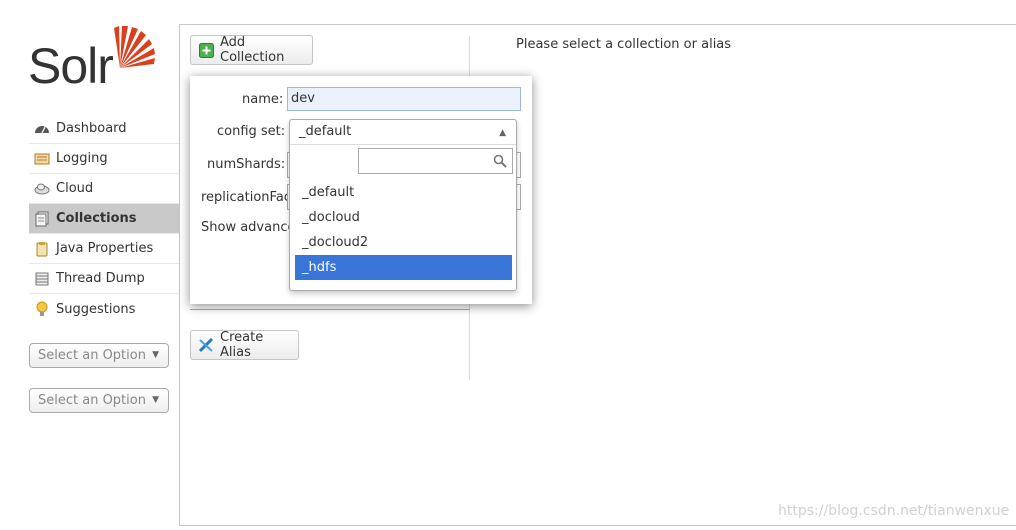 This screenshot has height=530, width=1016. What do you see at coordinates (330, 309) in the screenshot?
I see `form-separator` at bounding box center [330, 309].